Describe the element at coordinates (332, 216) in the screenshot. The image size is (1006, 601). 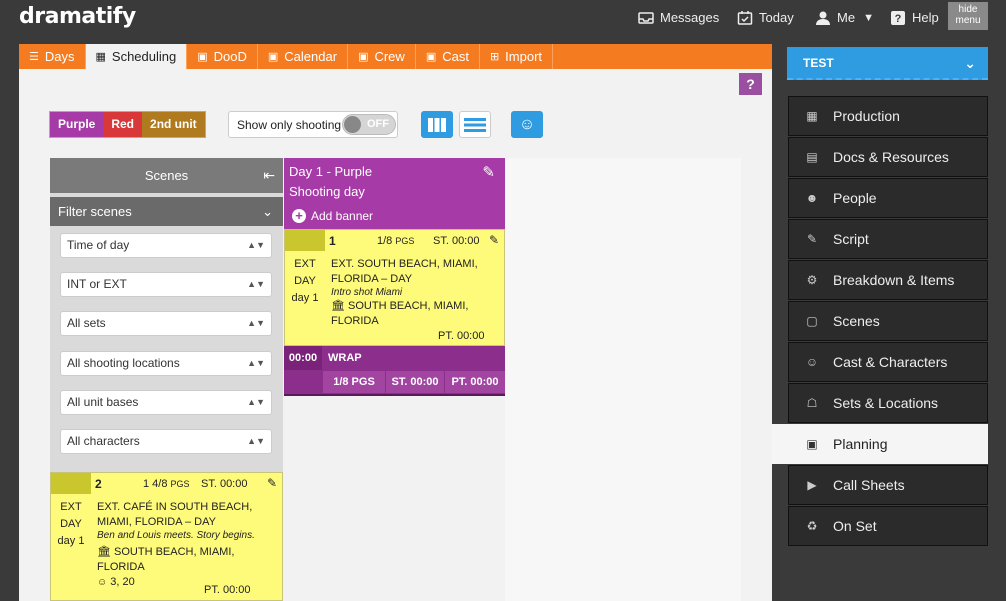
I see `add-banner-button: + Add banner` at that location.